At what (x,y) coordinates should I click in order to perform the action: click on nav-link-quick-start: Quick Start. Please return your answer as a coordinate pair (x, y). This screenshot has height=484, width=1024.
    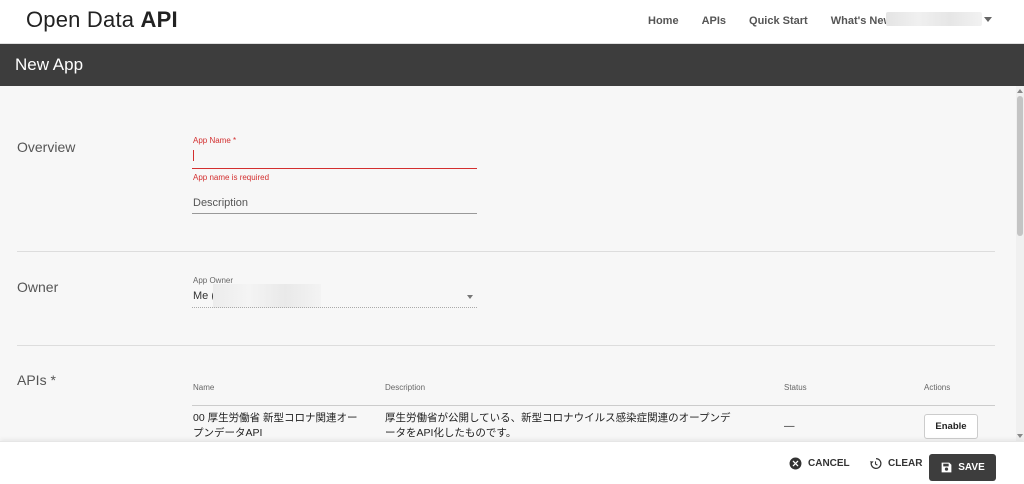
    Looking at the image, I should click on (778, 21).